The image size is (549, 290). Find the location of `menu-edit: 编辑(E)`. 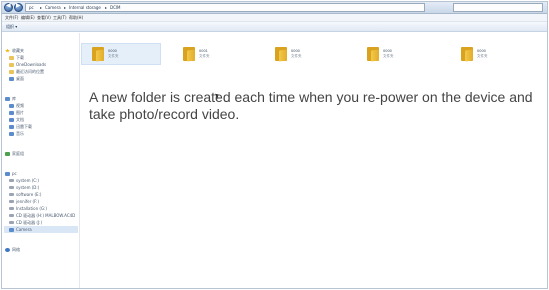

menu-edit: 编辑(E) is located at coordinates (28, 18).